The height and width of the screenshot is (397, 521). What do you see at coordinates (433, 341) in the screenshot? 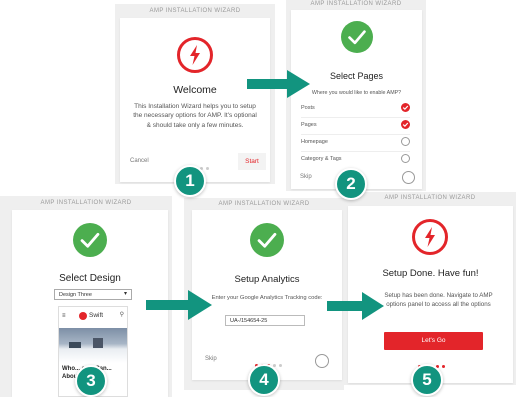
I see `lets-go-button: Let's Go` at bounding box center [433, 341].